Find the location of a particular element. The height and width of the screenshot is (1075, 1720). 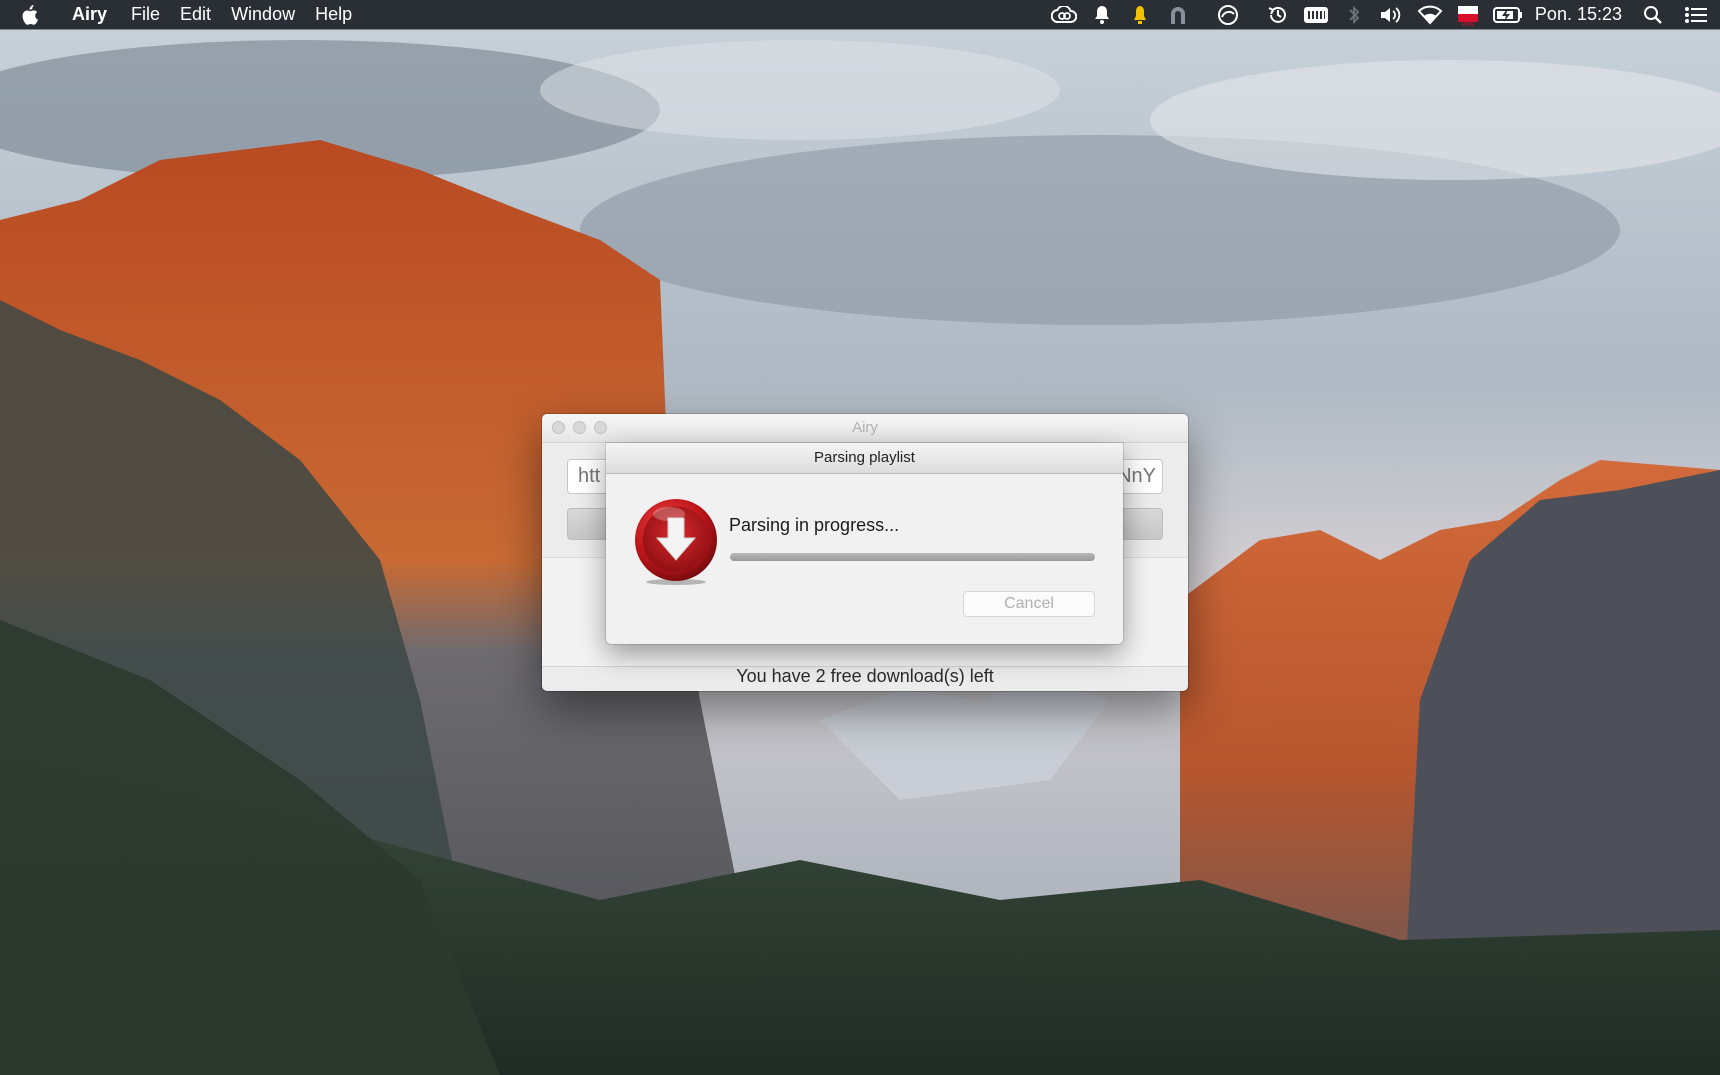

wifi-icon is located at coordinates (1430, 14).